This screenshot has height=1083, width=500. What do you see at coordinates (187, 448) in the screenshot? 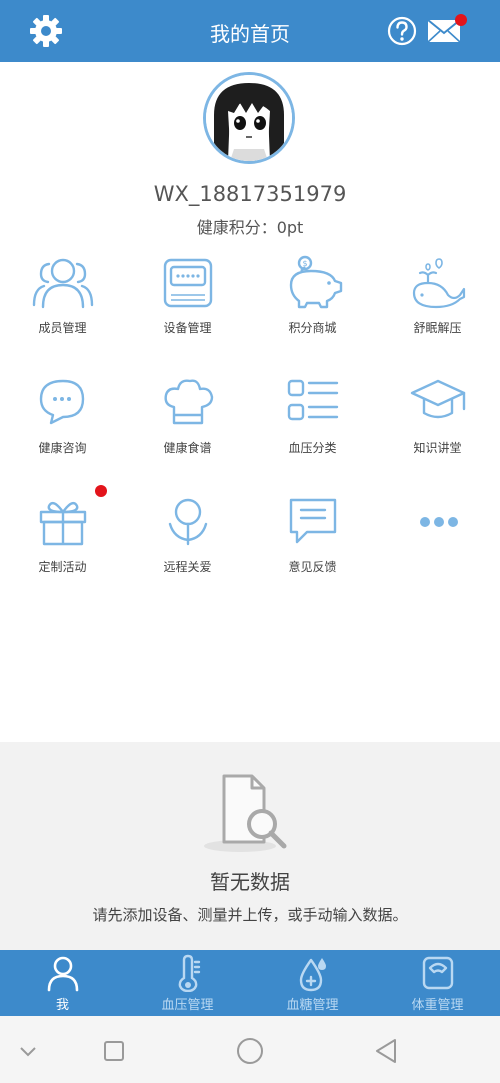
I see `grid-label: 健康食谱` at bounding box center [187, 448].